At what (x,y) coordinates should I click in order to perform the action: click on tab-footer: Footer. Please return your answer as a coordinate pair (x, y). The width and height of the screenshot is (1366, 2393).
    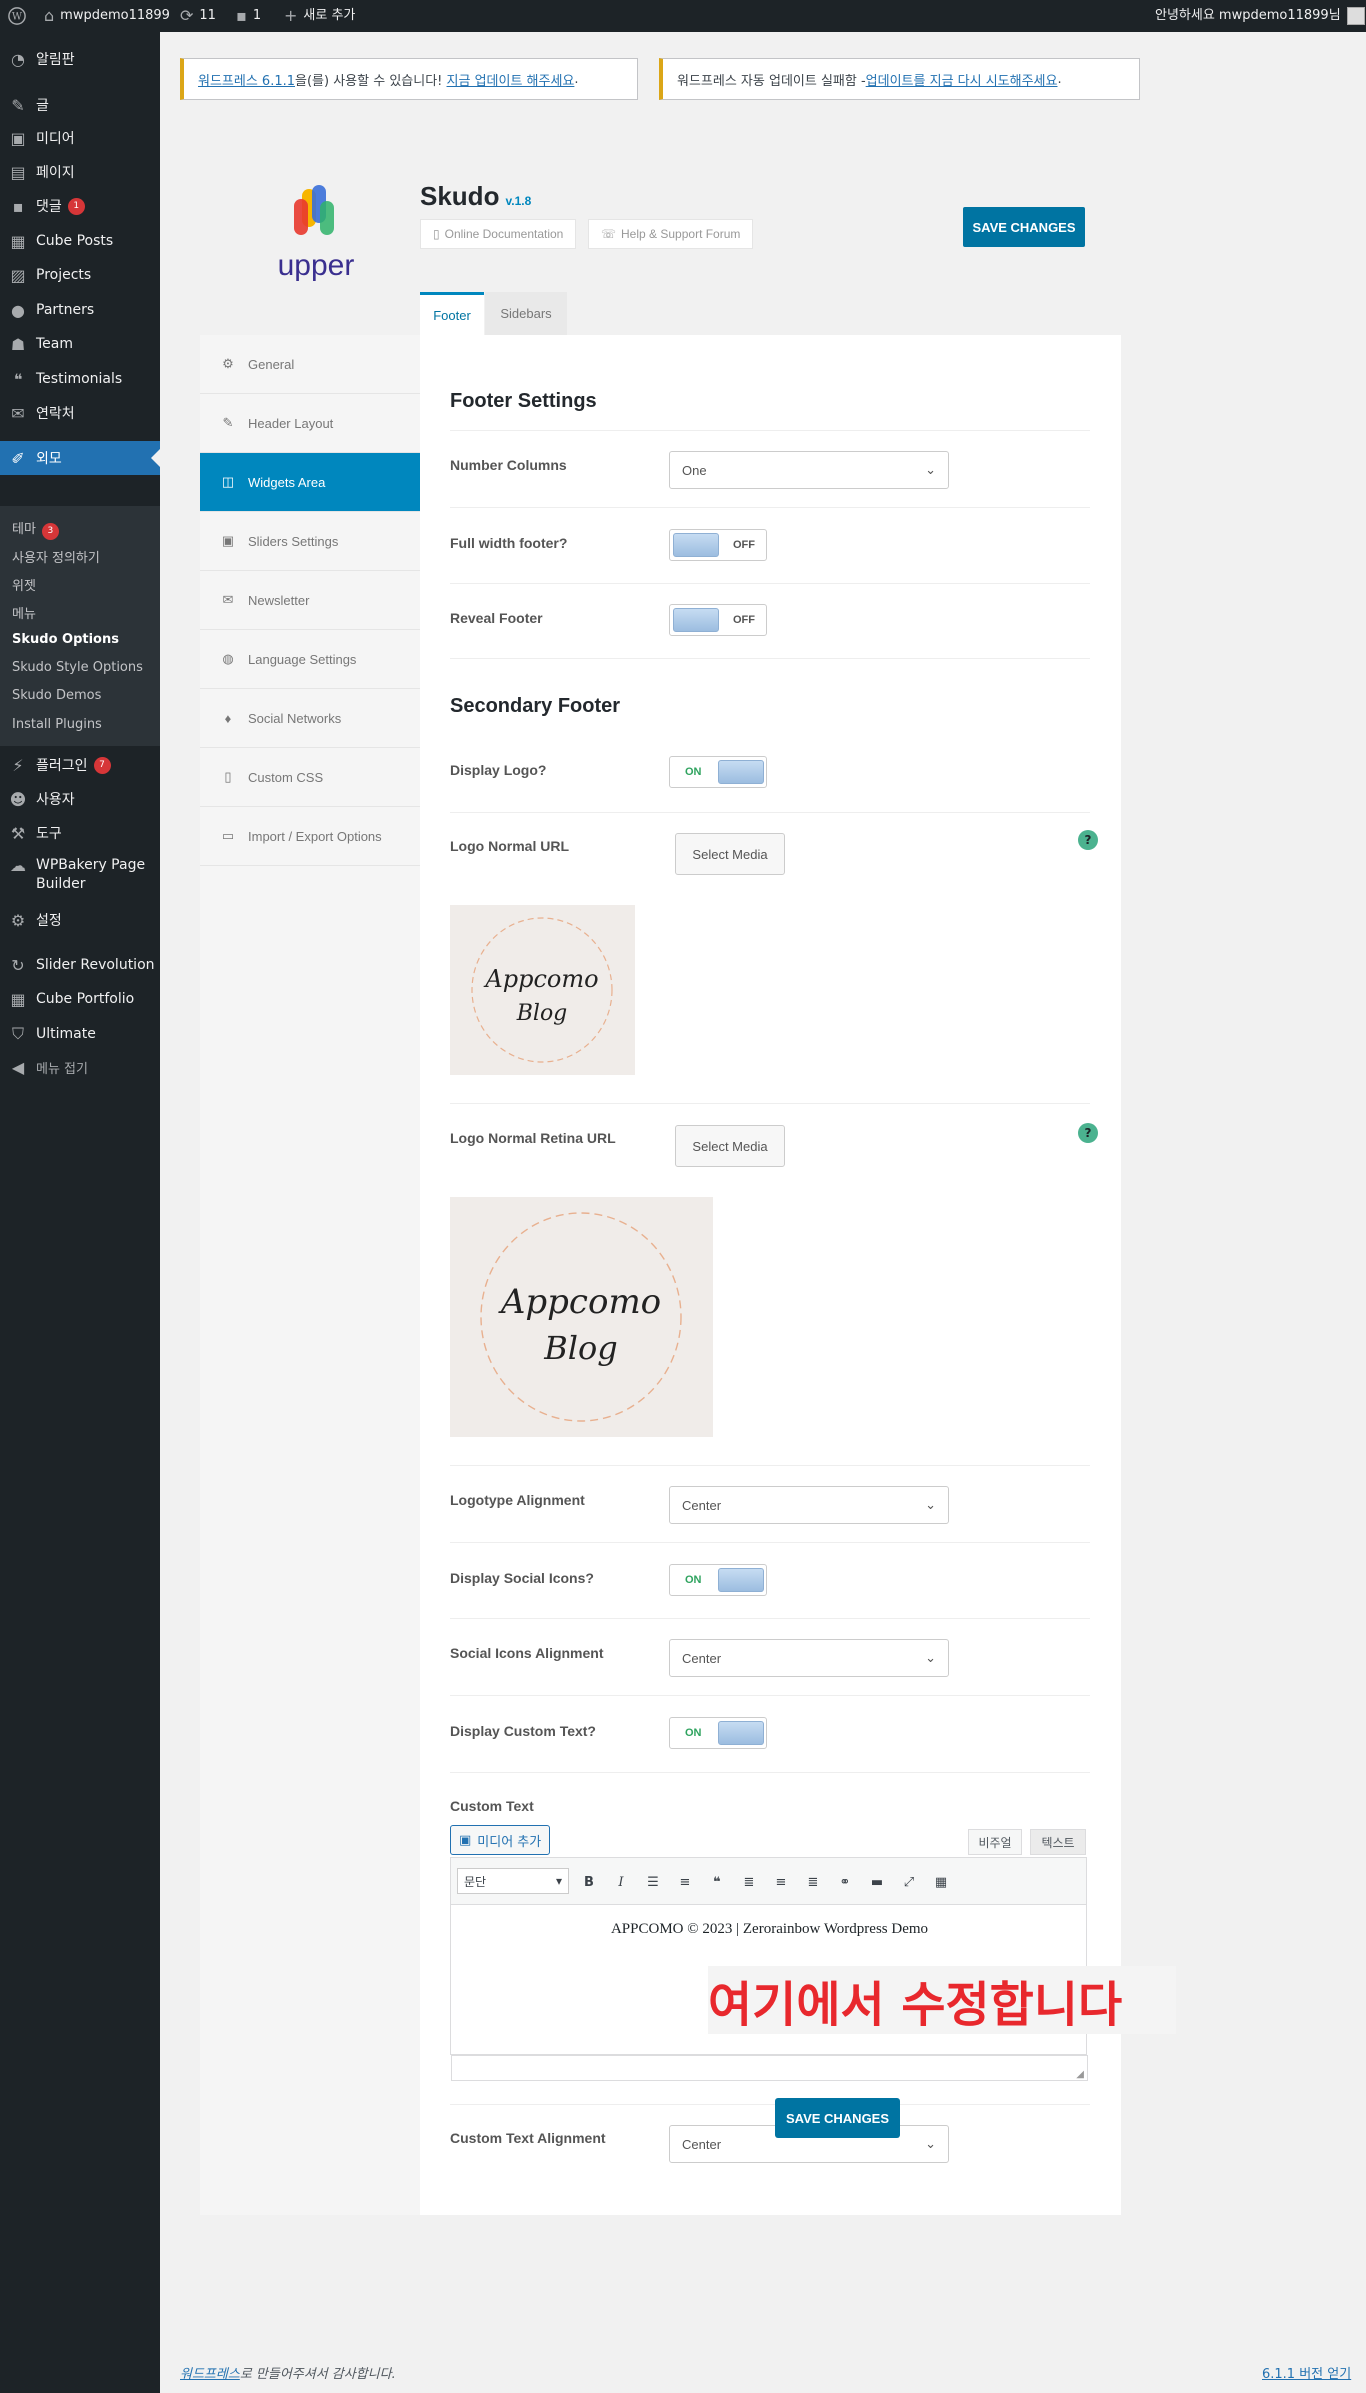
    Looking at the image, I should click on (452, 313).